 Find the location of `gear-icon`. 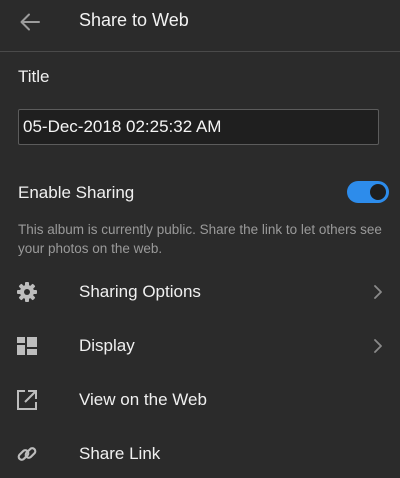

gear-icon is located at coordinates (27, 292).